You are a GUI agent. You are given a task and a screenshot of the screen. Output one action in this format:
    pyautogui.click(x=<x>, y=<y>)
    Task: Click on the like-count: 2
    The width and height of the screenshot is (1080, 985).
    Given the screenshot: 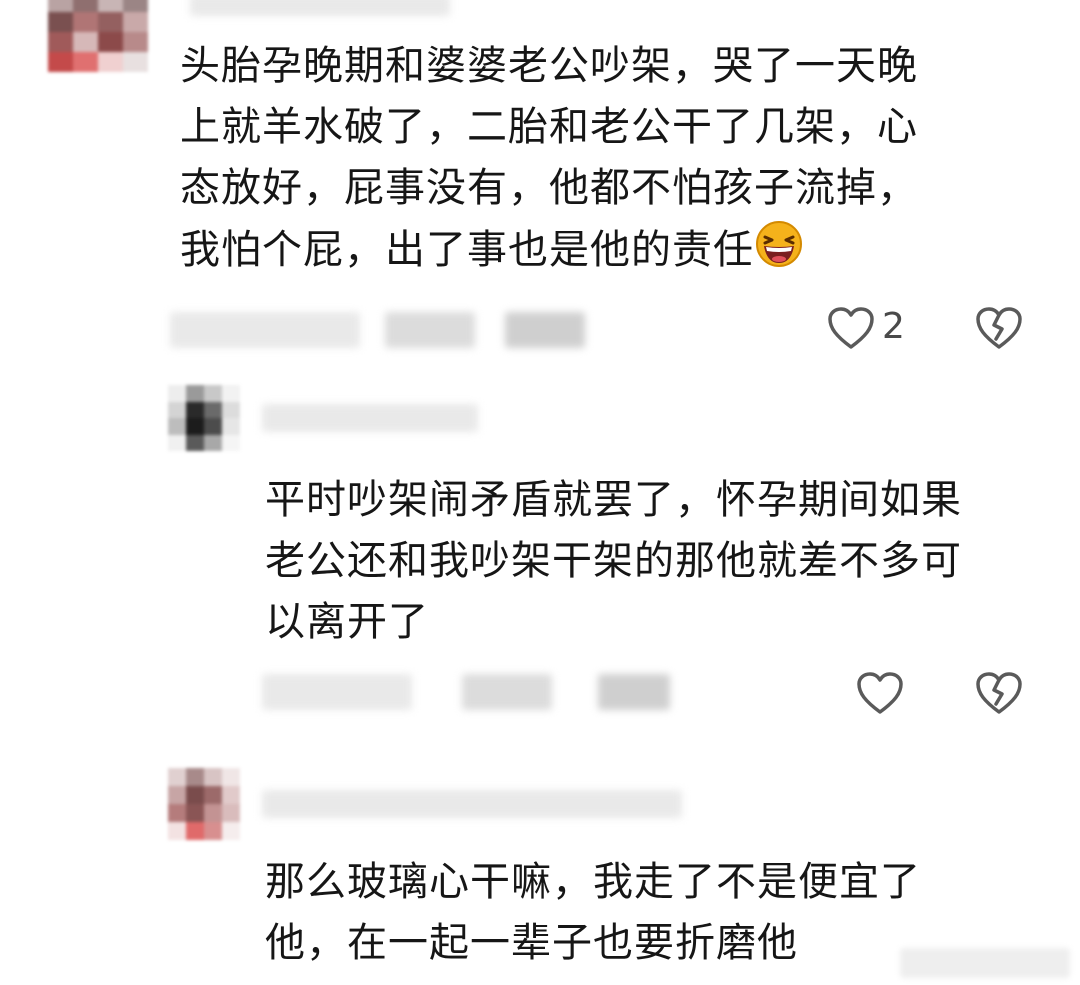 What is the action you would take?
    pyautogui.click(x=893, y=326)
    